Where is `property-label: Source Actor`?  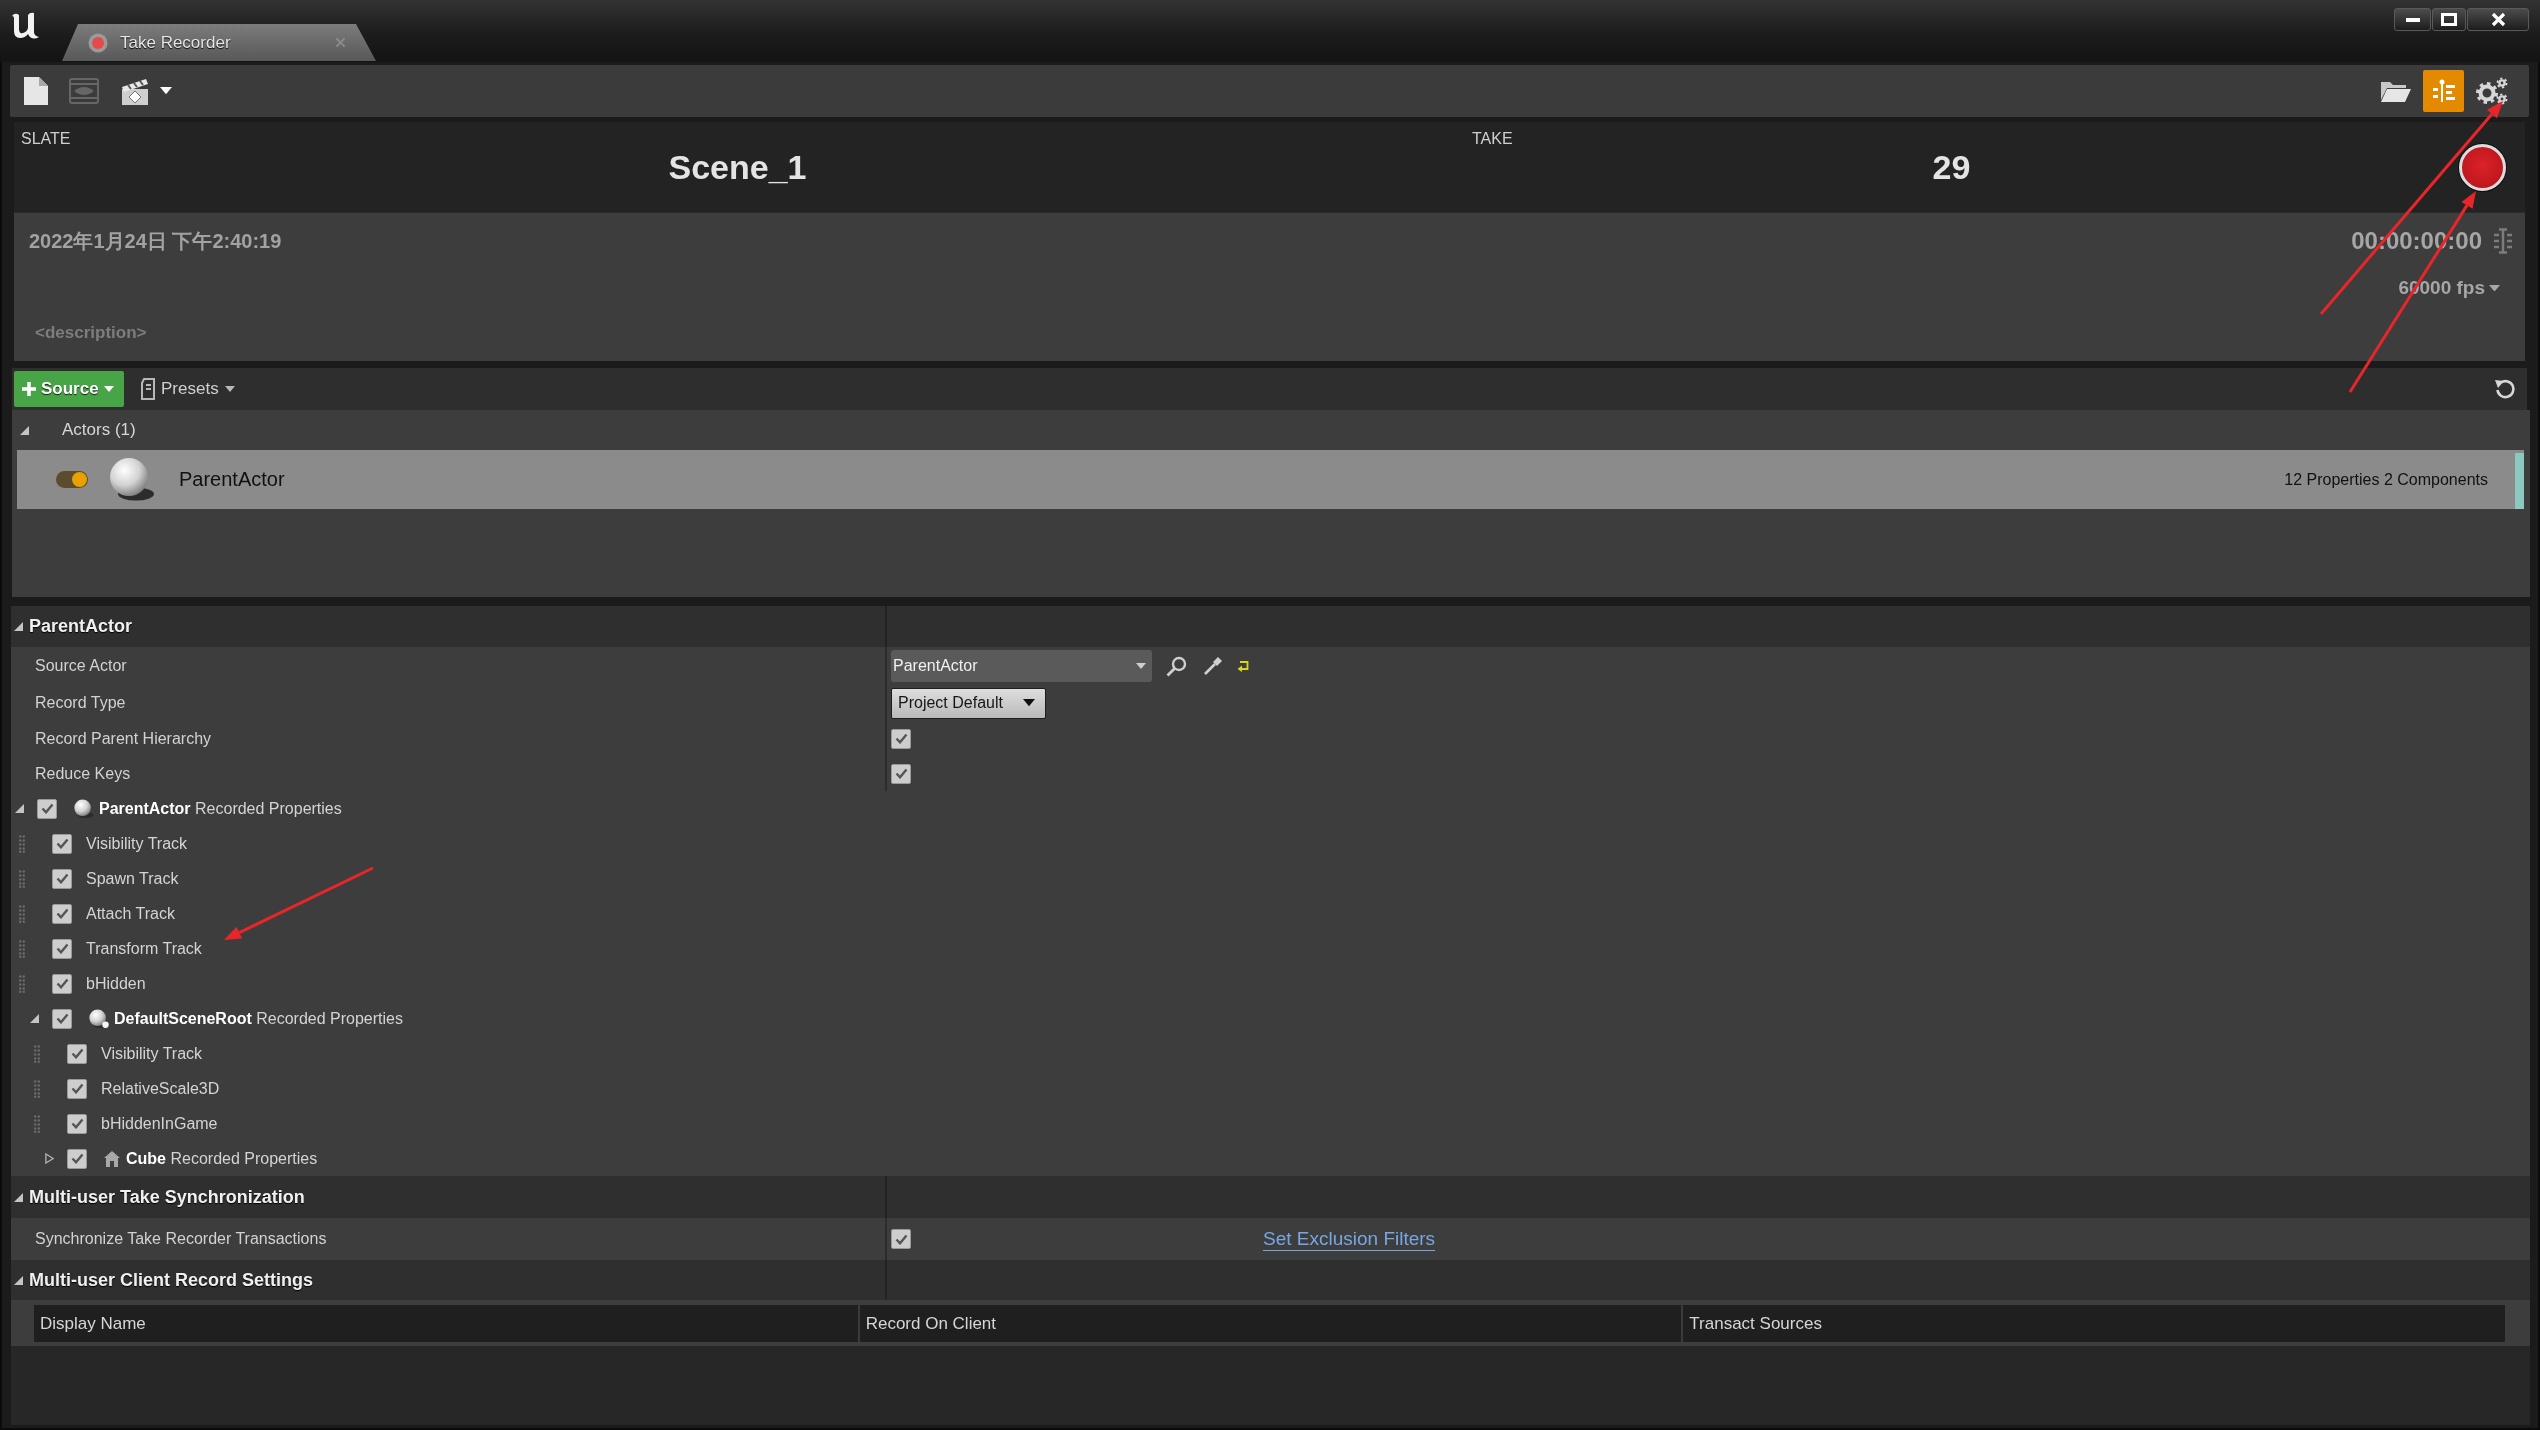 property-label: Source Actor is located at coordinates (81, 666).